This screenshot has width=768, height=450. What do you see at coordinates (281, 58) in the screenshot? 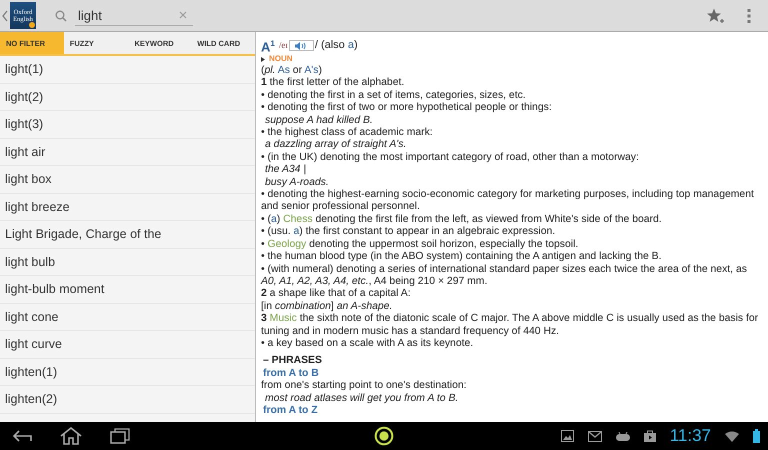
I see `part-of-speech: NOUN` at bounding box center [281, 58].